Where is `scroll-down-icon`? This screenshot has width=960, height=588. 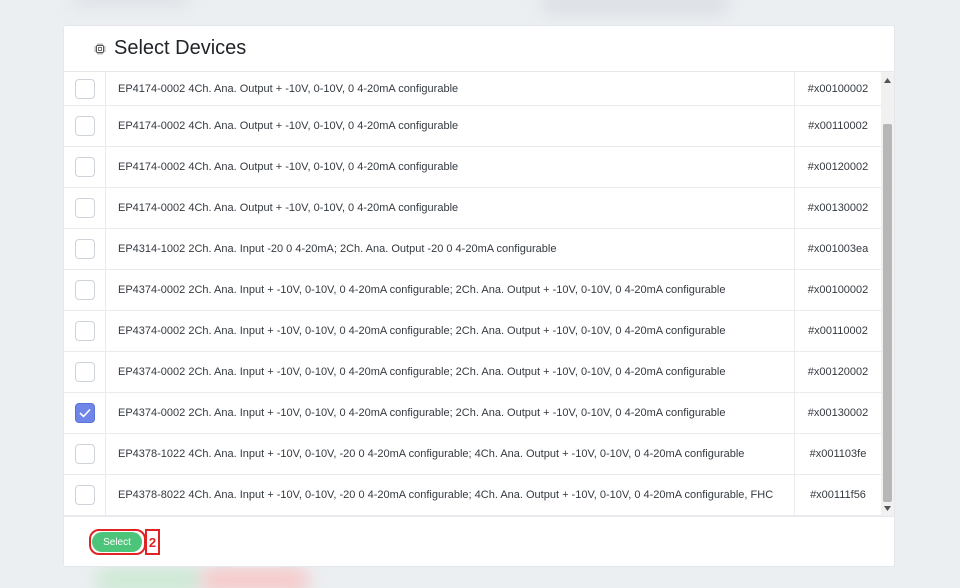
scroll-down-icon is located at coordinates (887, 508).